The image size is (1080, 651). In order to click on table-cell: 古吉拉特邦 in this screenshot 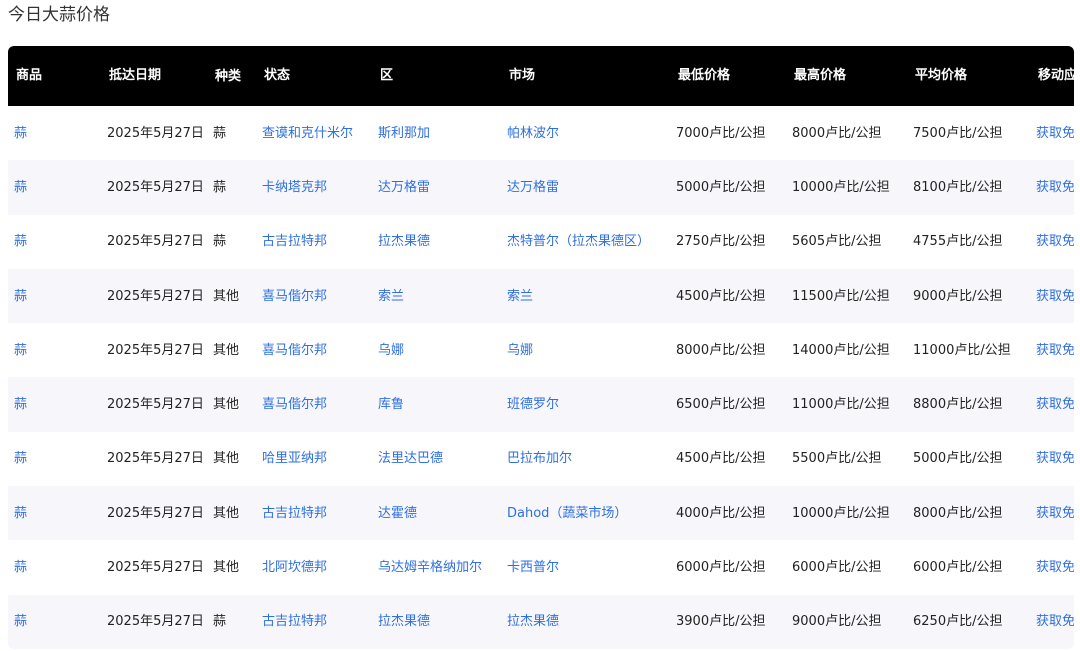, I will do `click(314, 622)`.